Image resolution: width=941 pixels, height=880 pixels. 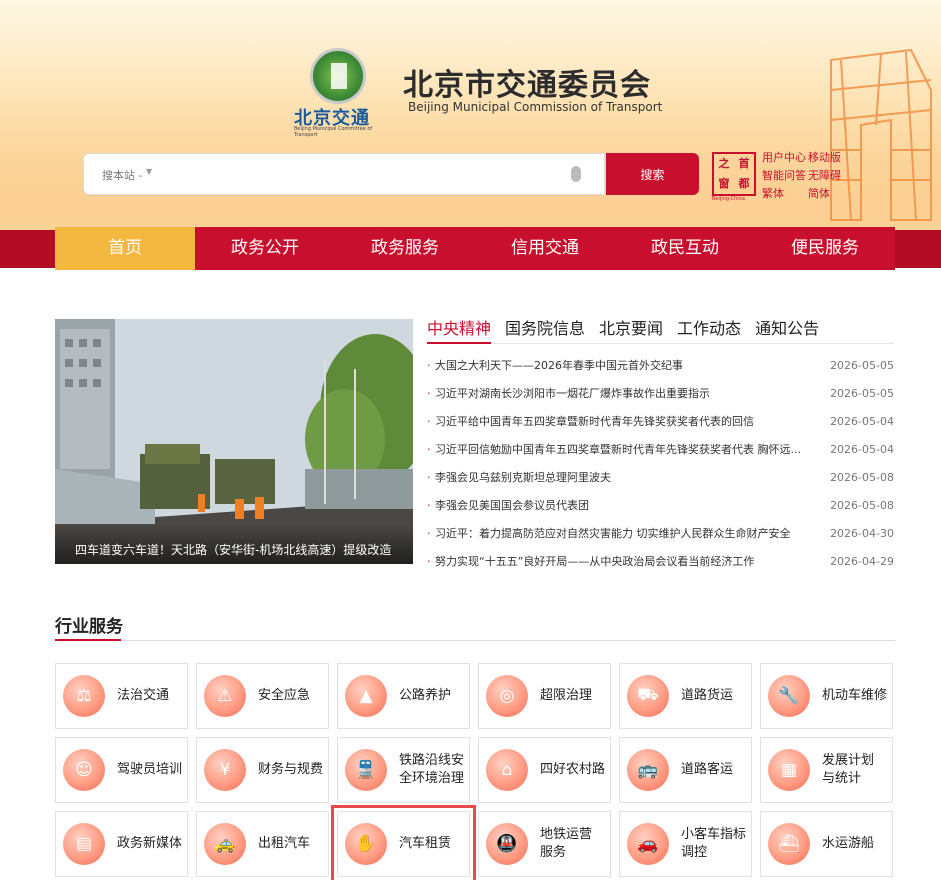 I want to click on nav-interaction: 政民互动, so click(x=685, y=248).